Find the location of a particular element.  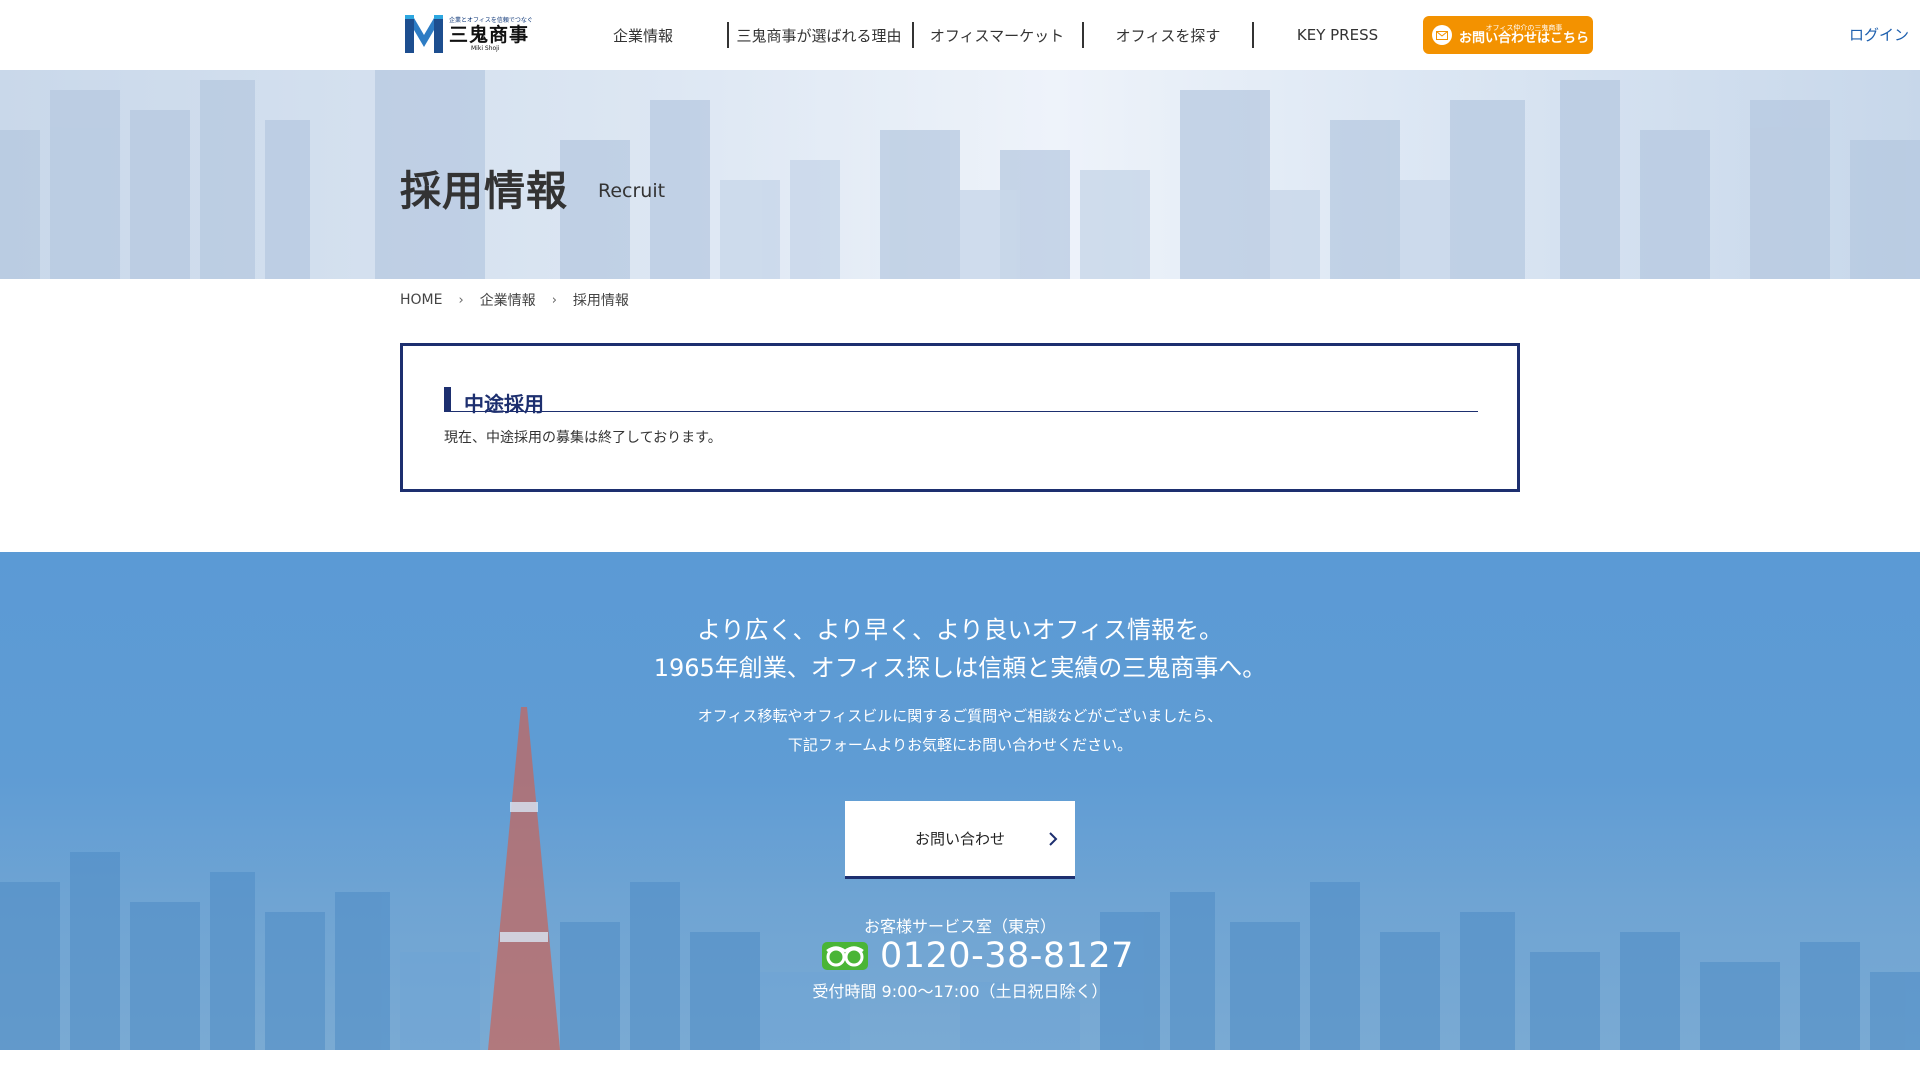

nav-item-company: 企業情報 is located at coordinates (643, 35).